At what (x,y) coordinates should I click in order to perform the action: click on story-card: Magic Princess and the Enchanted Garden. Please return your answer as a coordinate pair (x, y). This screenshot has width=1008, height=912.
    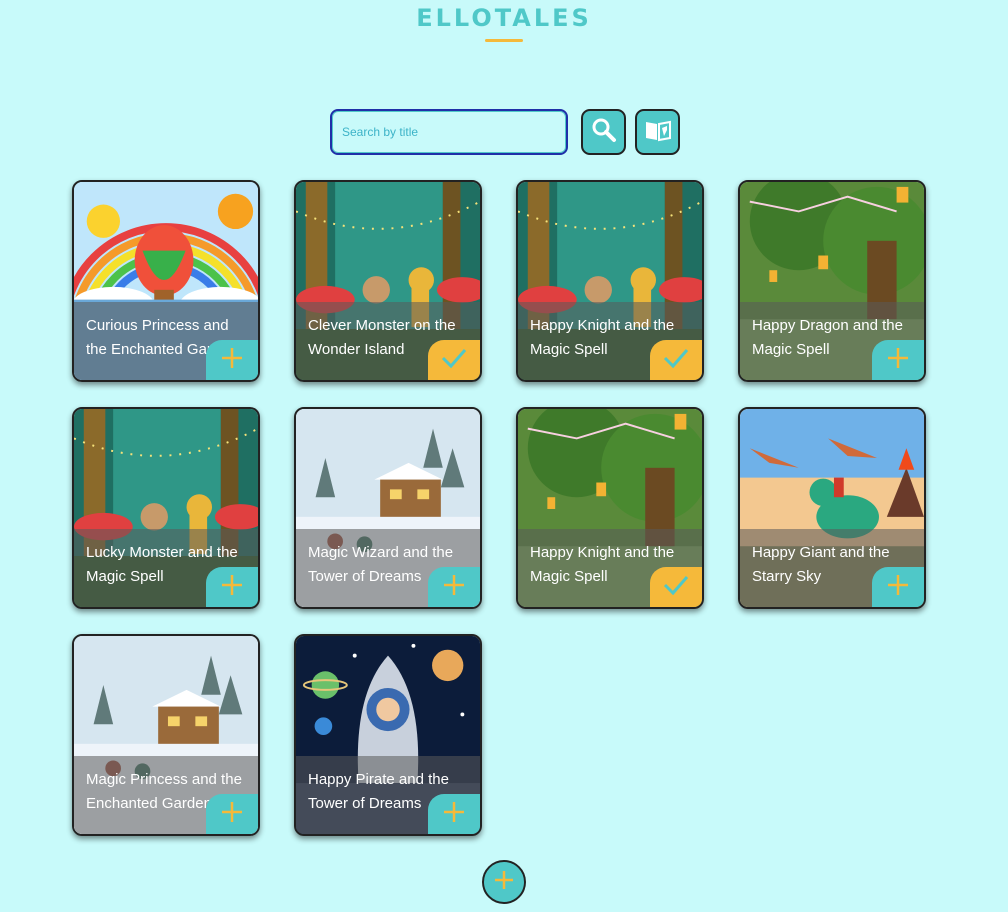
    Looking at the image, I should click on (166, 735).